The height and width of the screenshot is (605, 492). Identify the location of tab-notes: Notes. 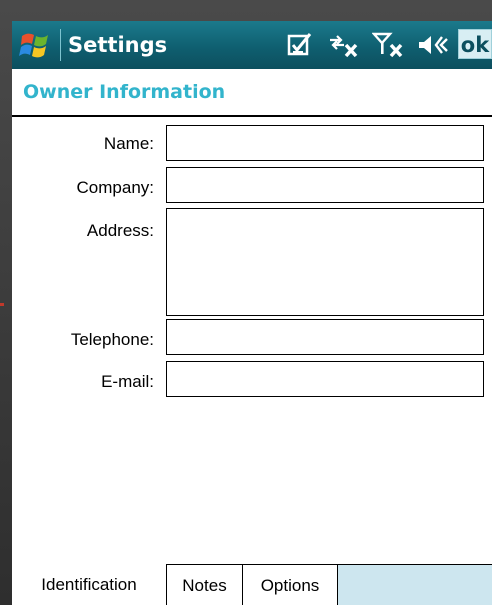
(205, 584).